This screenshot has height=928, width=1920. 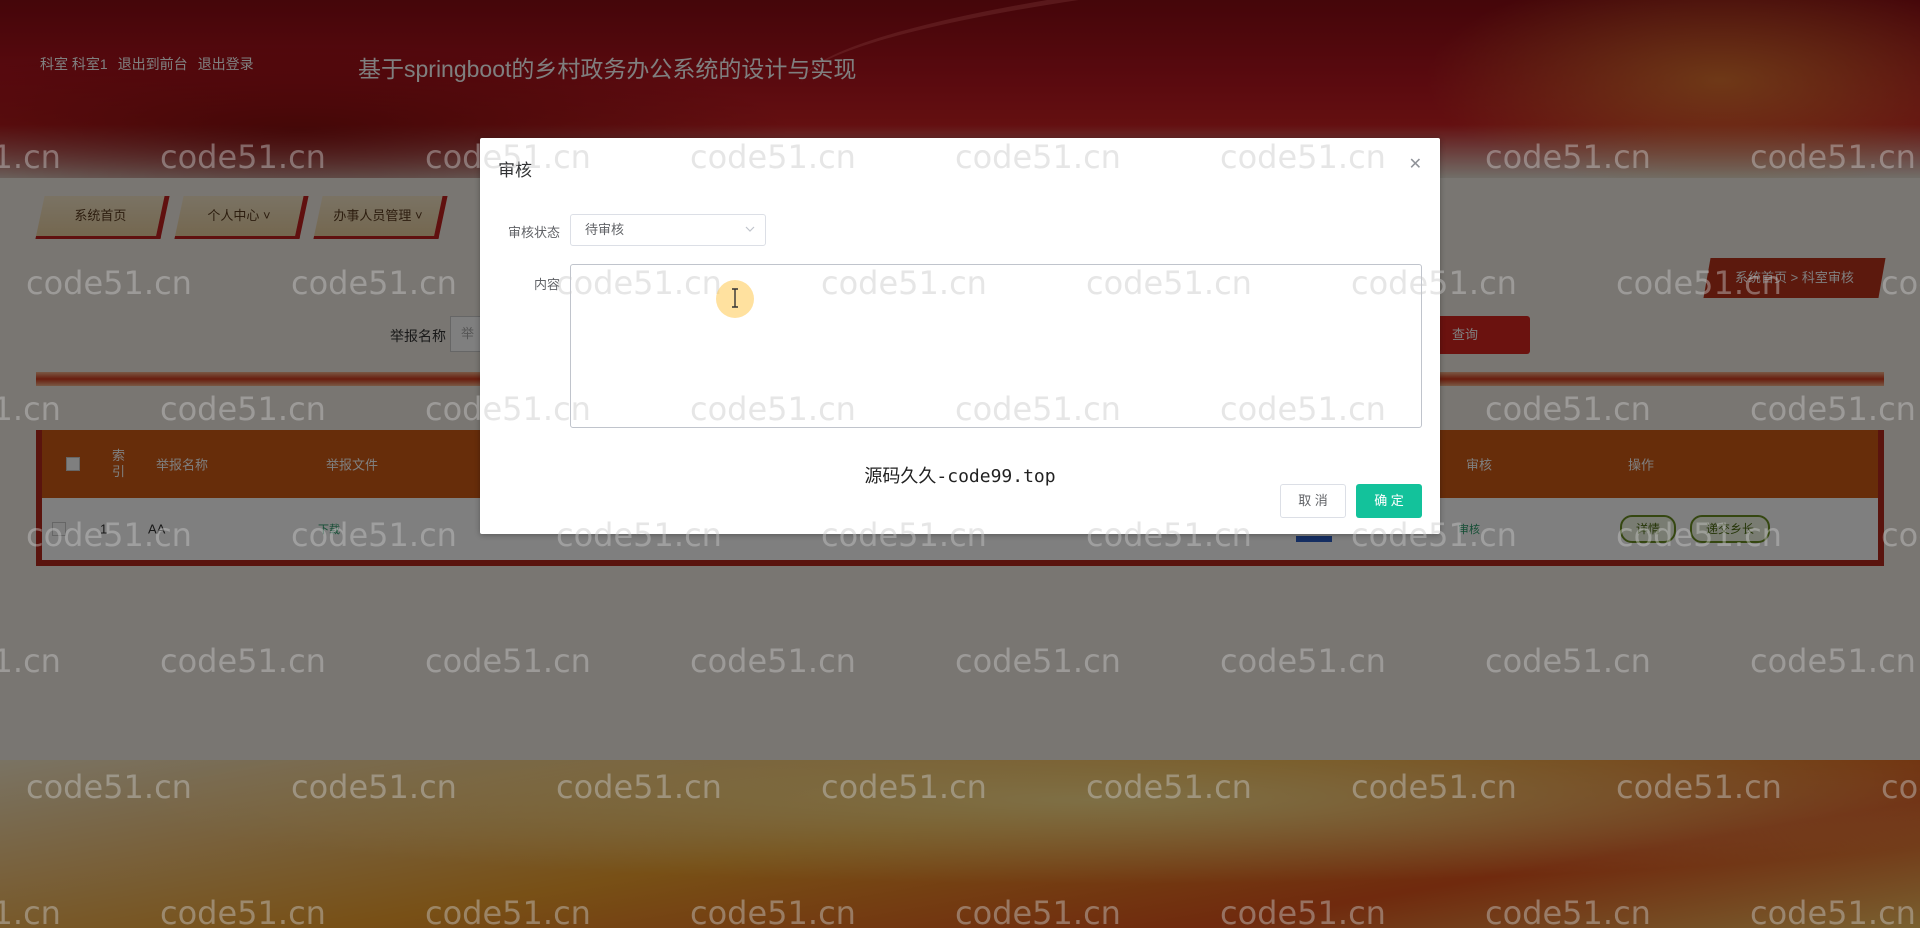 I want to click on text-cursor-icon, so click(x=735, y=298).